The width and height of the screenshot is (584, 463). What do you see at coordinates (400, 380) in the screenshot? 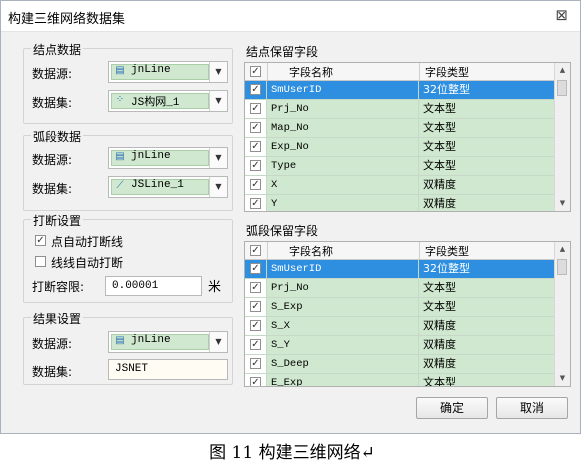
I see `table-row: ✓ E_Exp 文本型` at bounding box center [400, 380].